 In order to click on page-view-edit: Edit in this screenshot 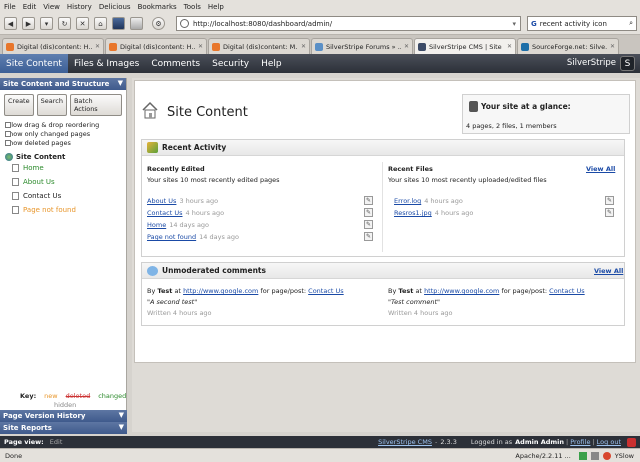, I will do `click(56, 442)`.